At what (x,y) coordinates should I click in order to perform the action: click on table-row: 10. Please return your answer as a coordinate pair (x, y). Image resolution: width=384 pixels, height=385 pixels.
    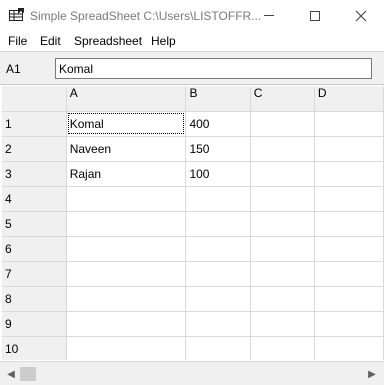
    Looking at the image, I should click on (193, 348).